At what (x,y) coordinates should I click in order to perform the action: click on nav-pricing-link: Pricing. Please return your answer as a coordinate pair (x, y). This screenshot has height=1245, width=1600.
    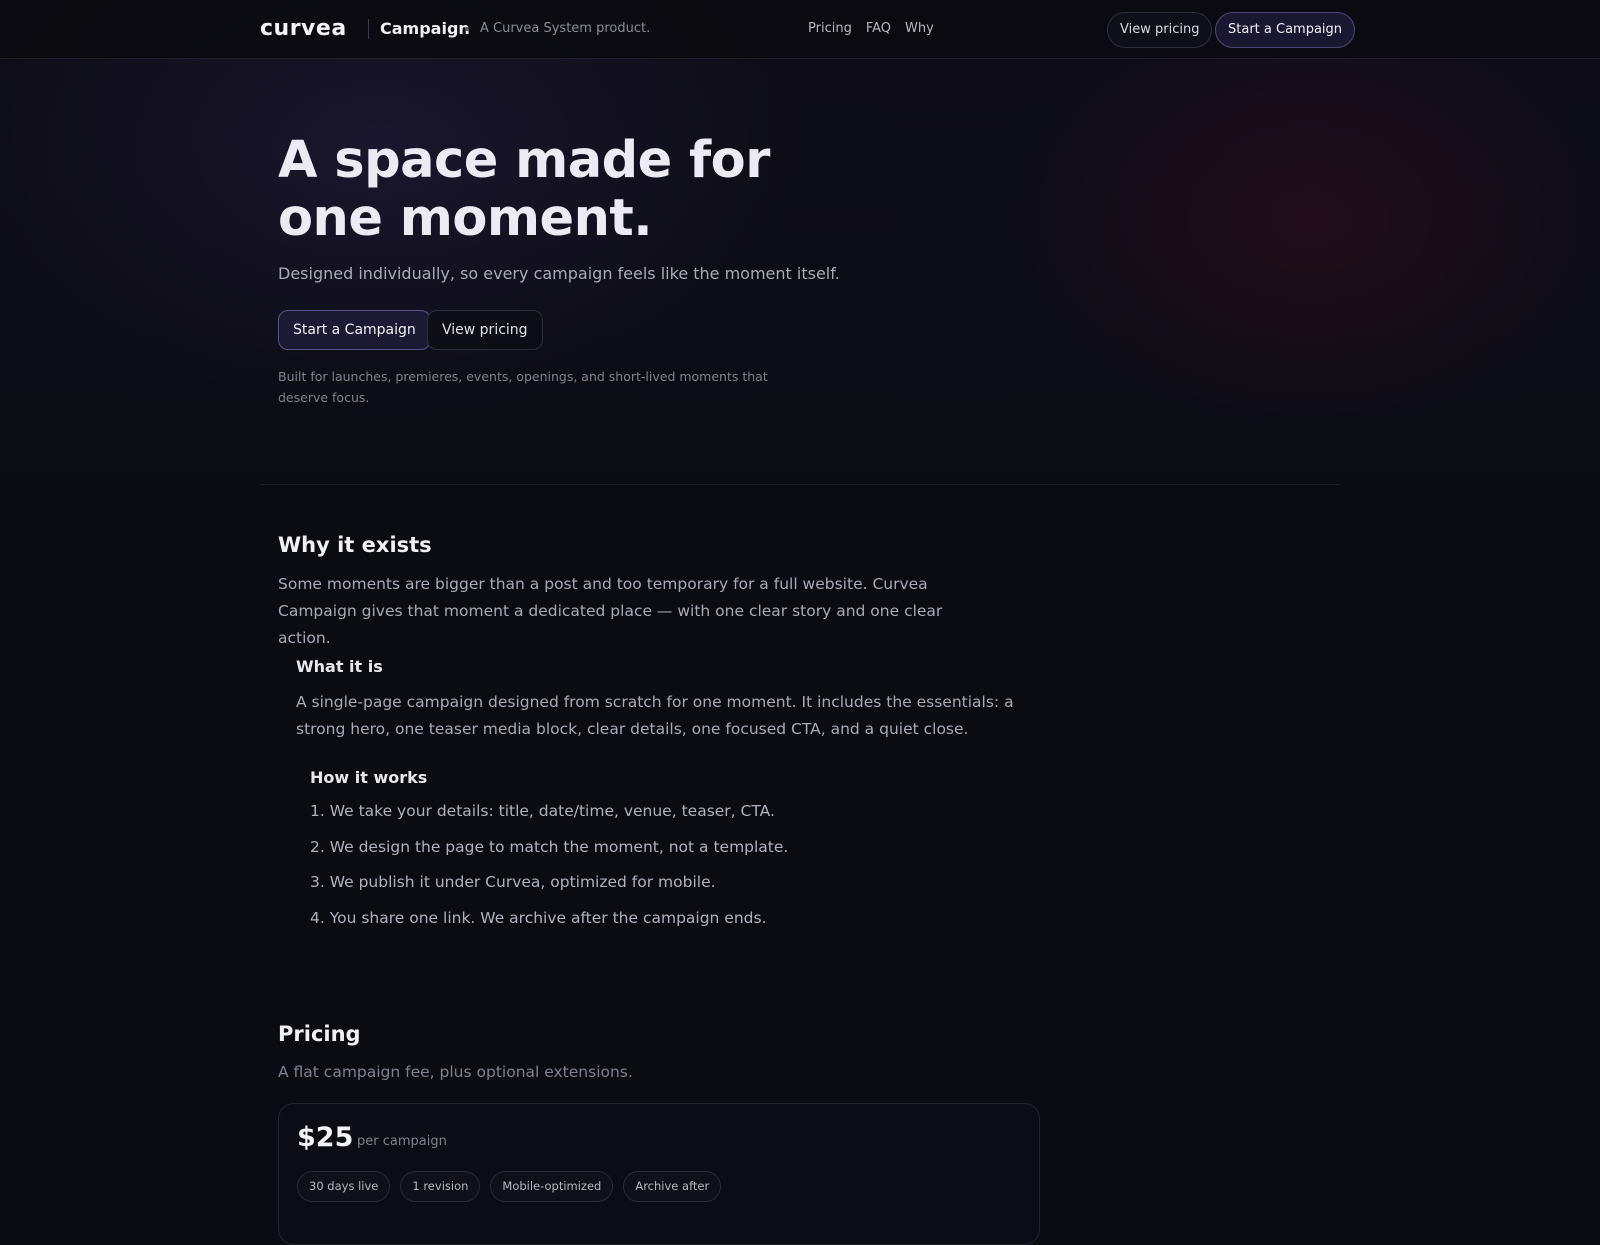
    Looking at the image, I should click on (830, 29).